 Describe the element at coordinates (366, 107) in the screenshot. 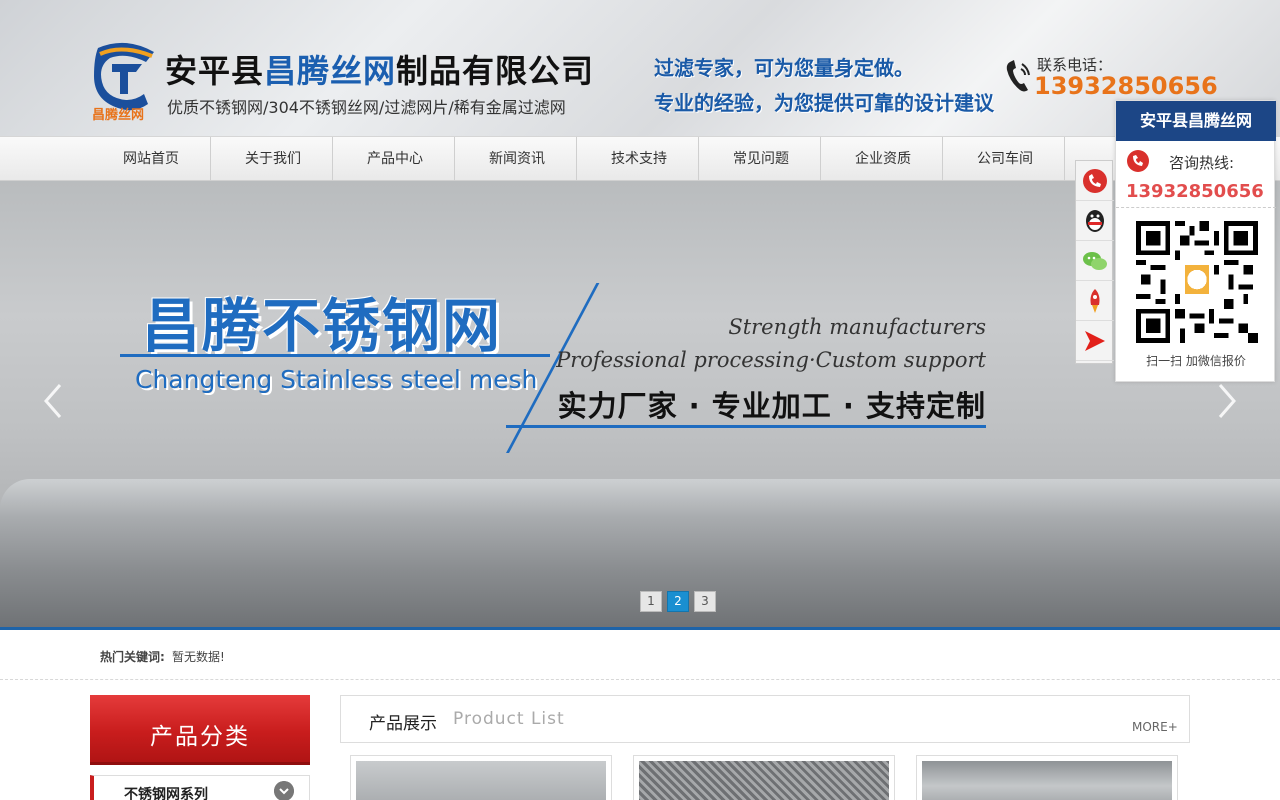

I see `company-tagline: 优质不锈钢网/304不锈钢丝网/过滤网片/稀有金属过滤网` at that location.